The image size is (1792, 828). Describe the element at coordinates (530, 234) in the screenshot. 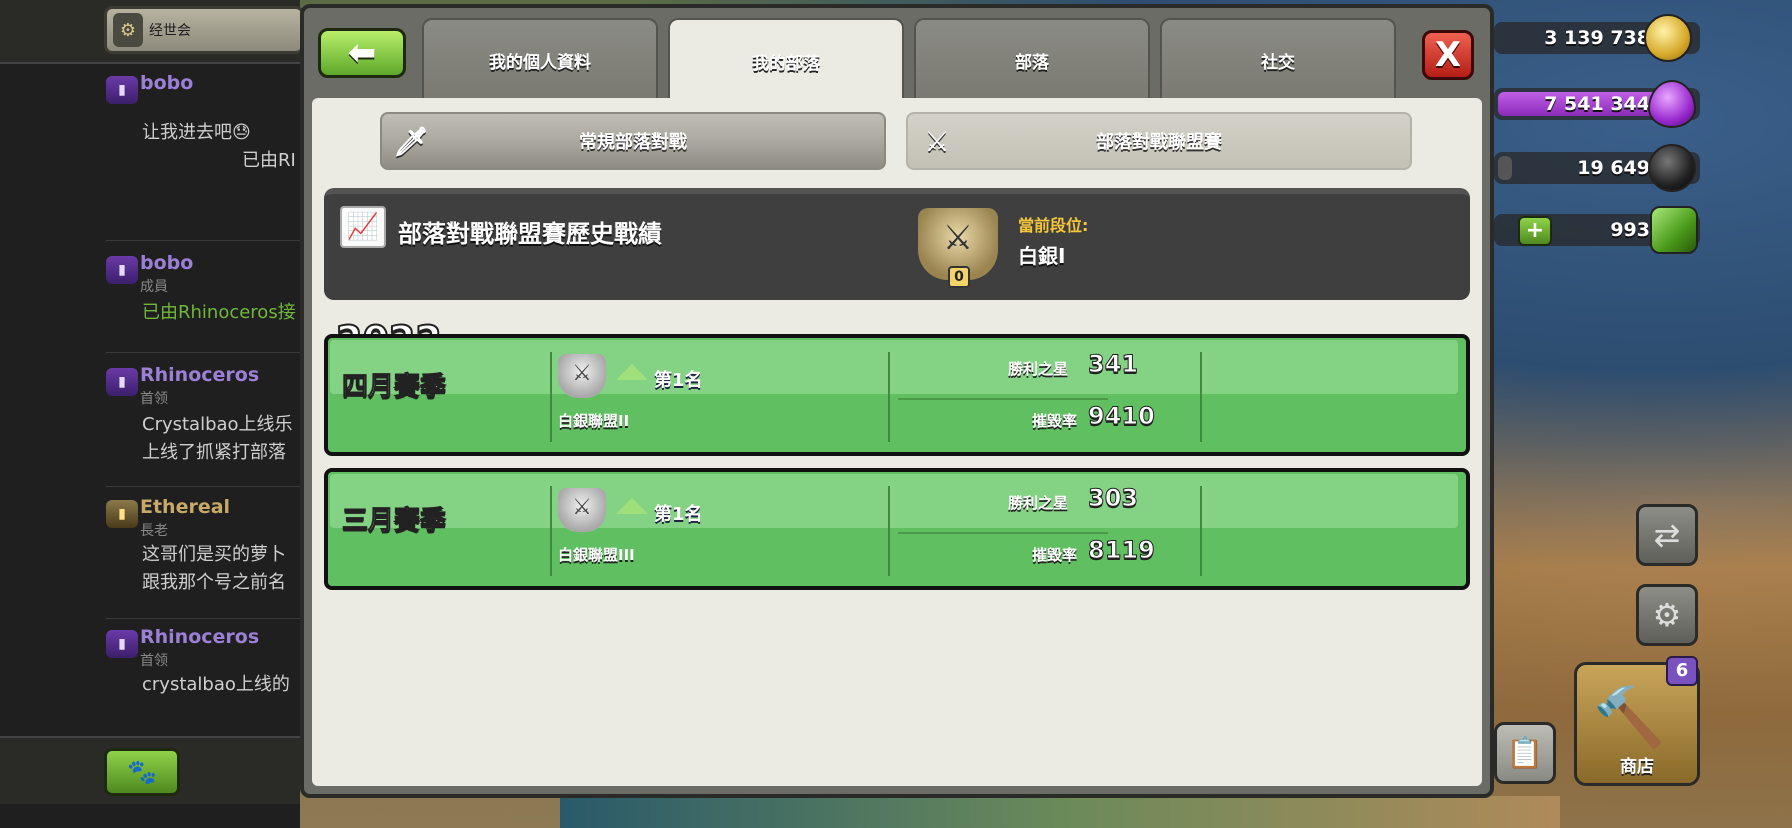

I see `history-title: 部落對戰聯盟賽歷史戰績` at that location.